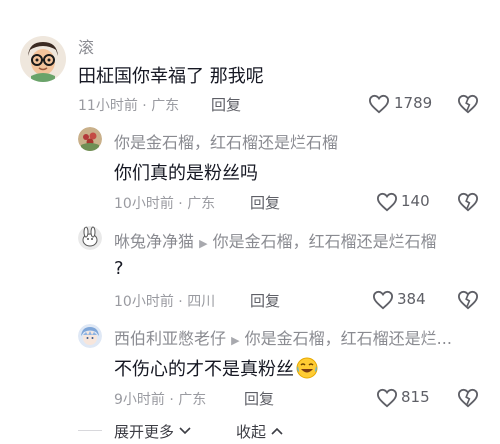 This screenshot has width=500, height=444. I want to click on like-count: 384, so click(411, 299).